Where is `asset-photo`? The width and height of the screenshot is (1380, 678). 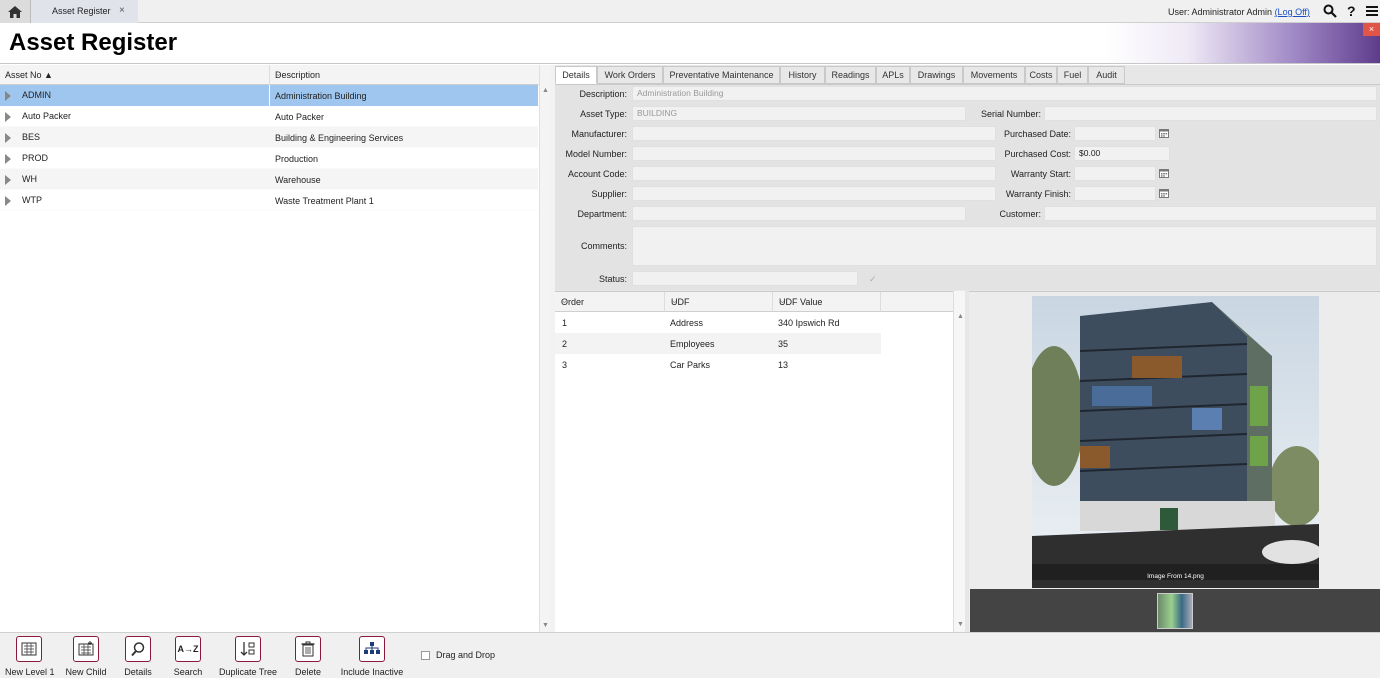 asset-photo is located at coordinates (1175, 442).